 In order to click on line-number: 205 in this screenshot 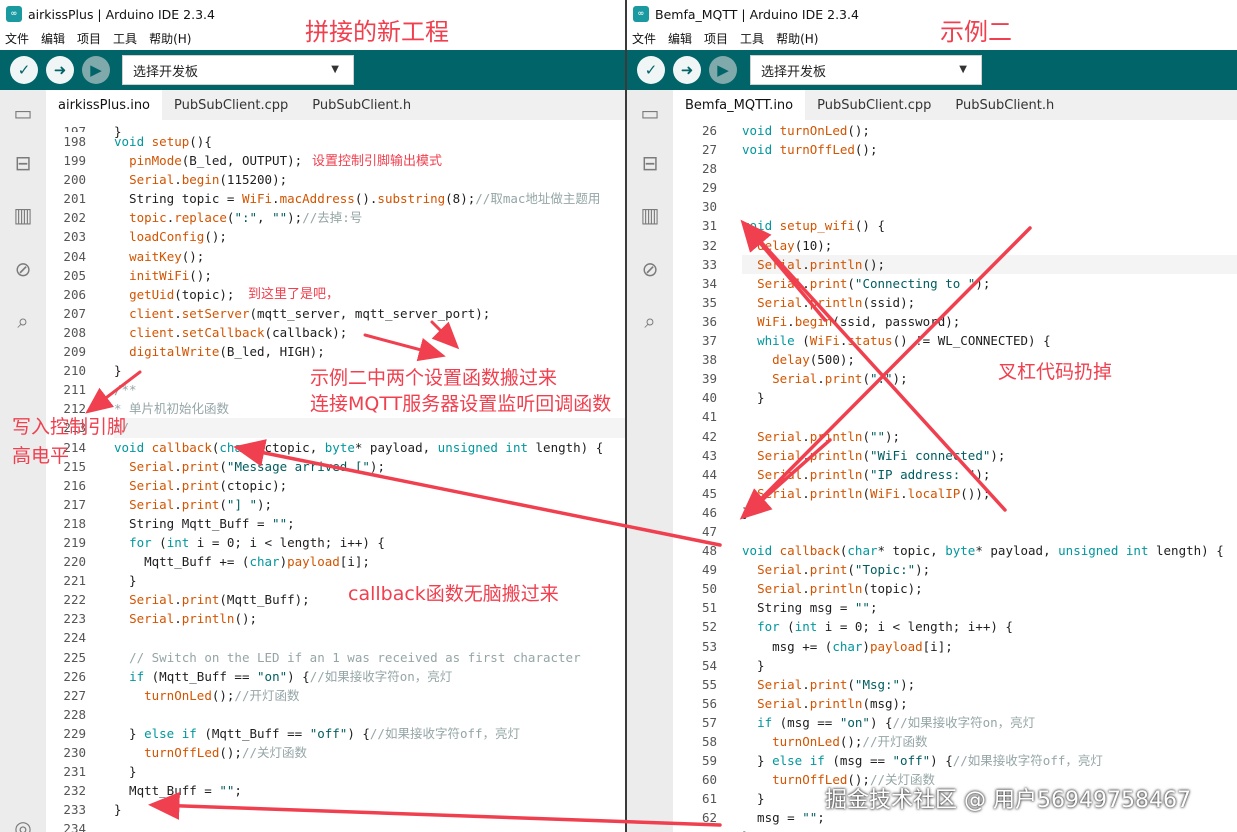, I will do `click(74, 275)`.